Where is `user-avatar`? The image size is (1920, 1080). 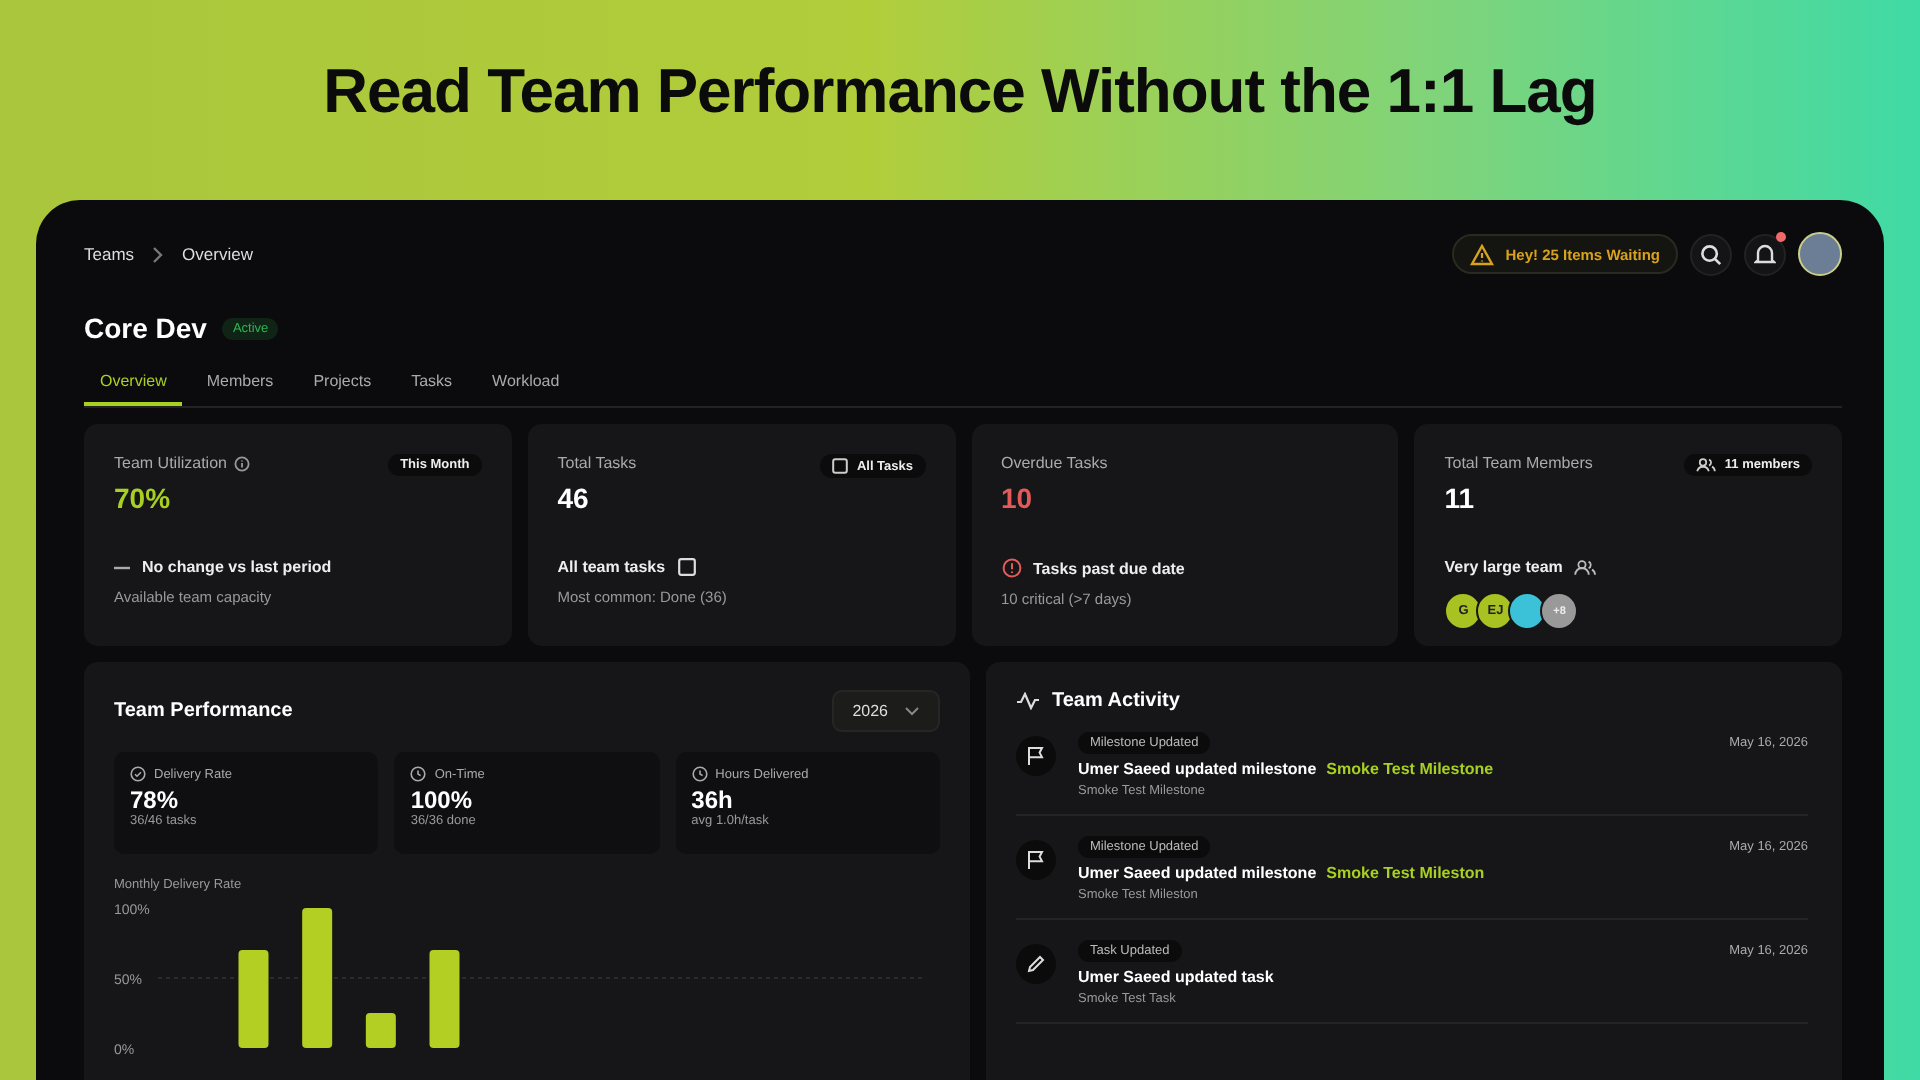
user-avatar is located at coordinates (1820, 254).